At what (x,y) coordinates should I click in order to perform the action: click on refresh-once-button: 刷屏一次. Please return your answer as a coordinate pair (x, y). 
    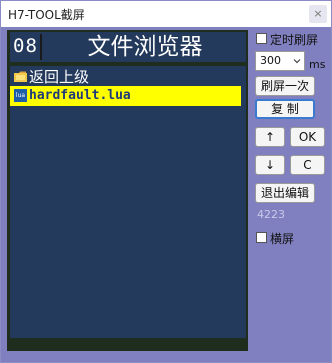
    Looking at the image, I should click on (285, 86).